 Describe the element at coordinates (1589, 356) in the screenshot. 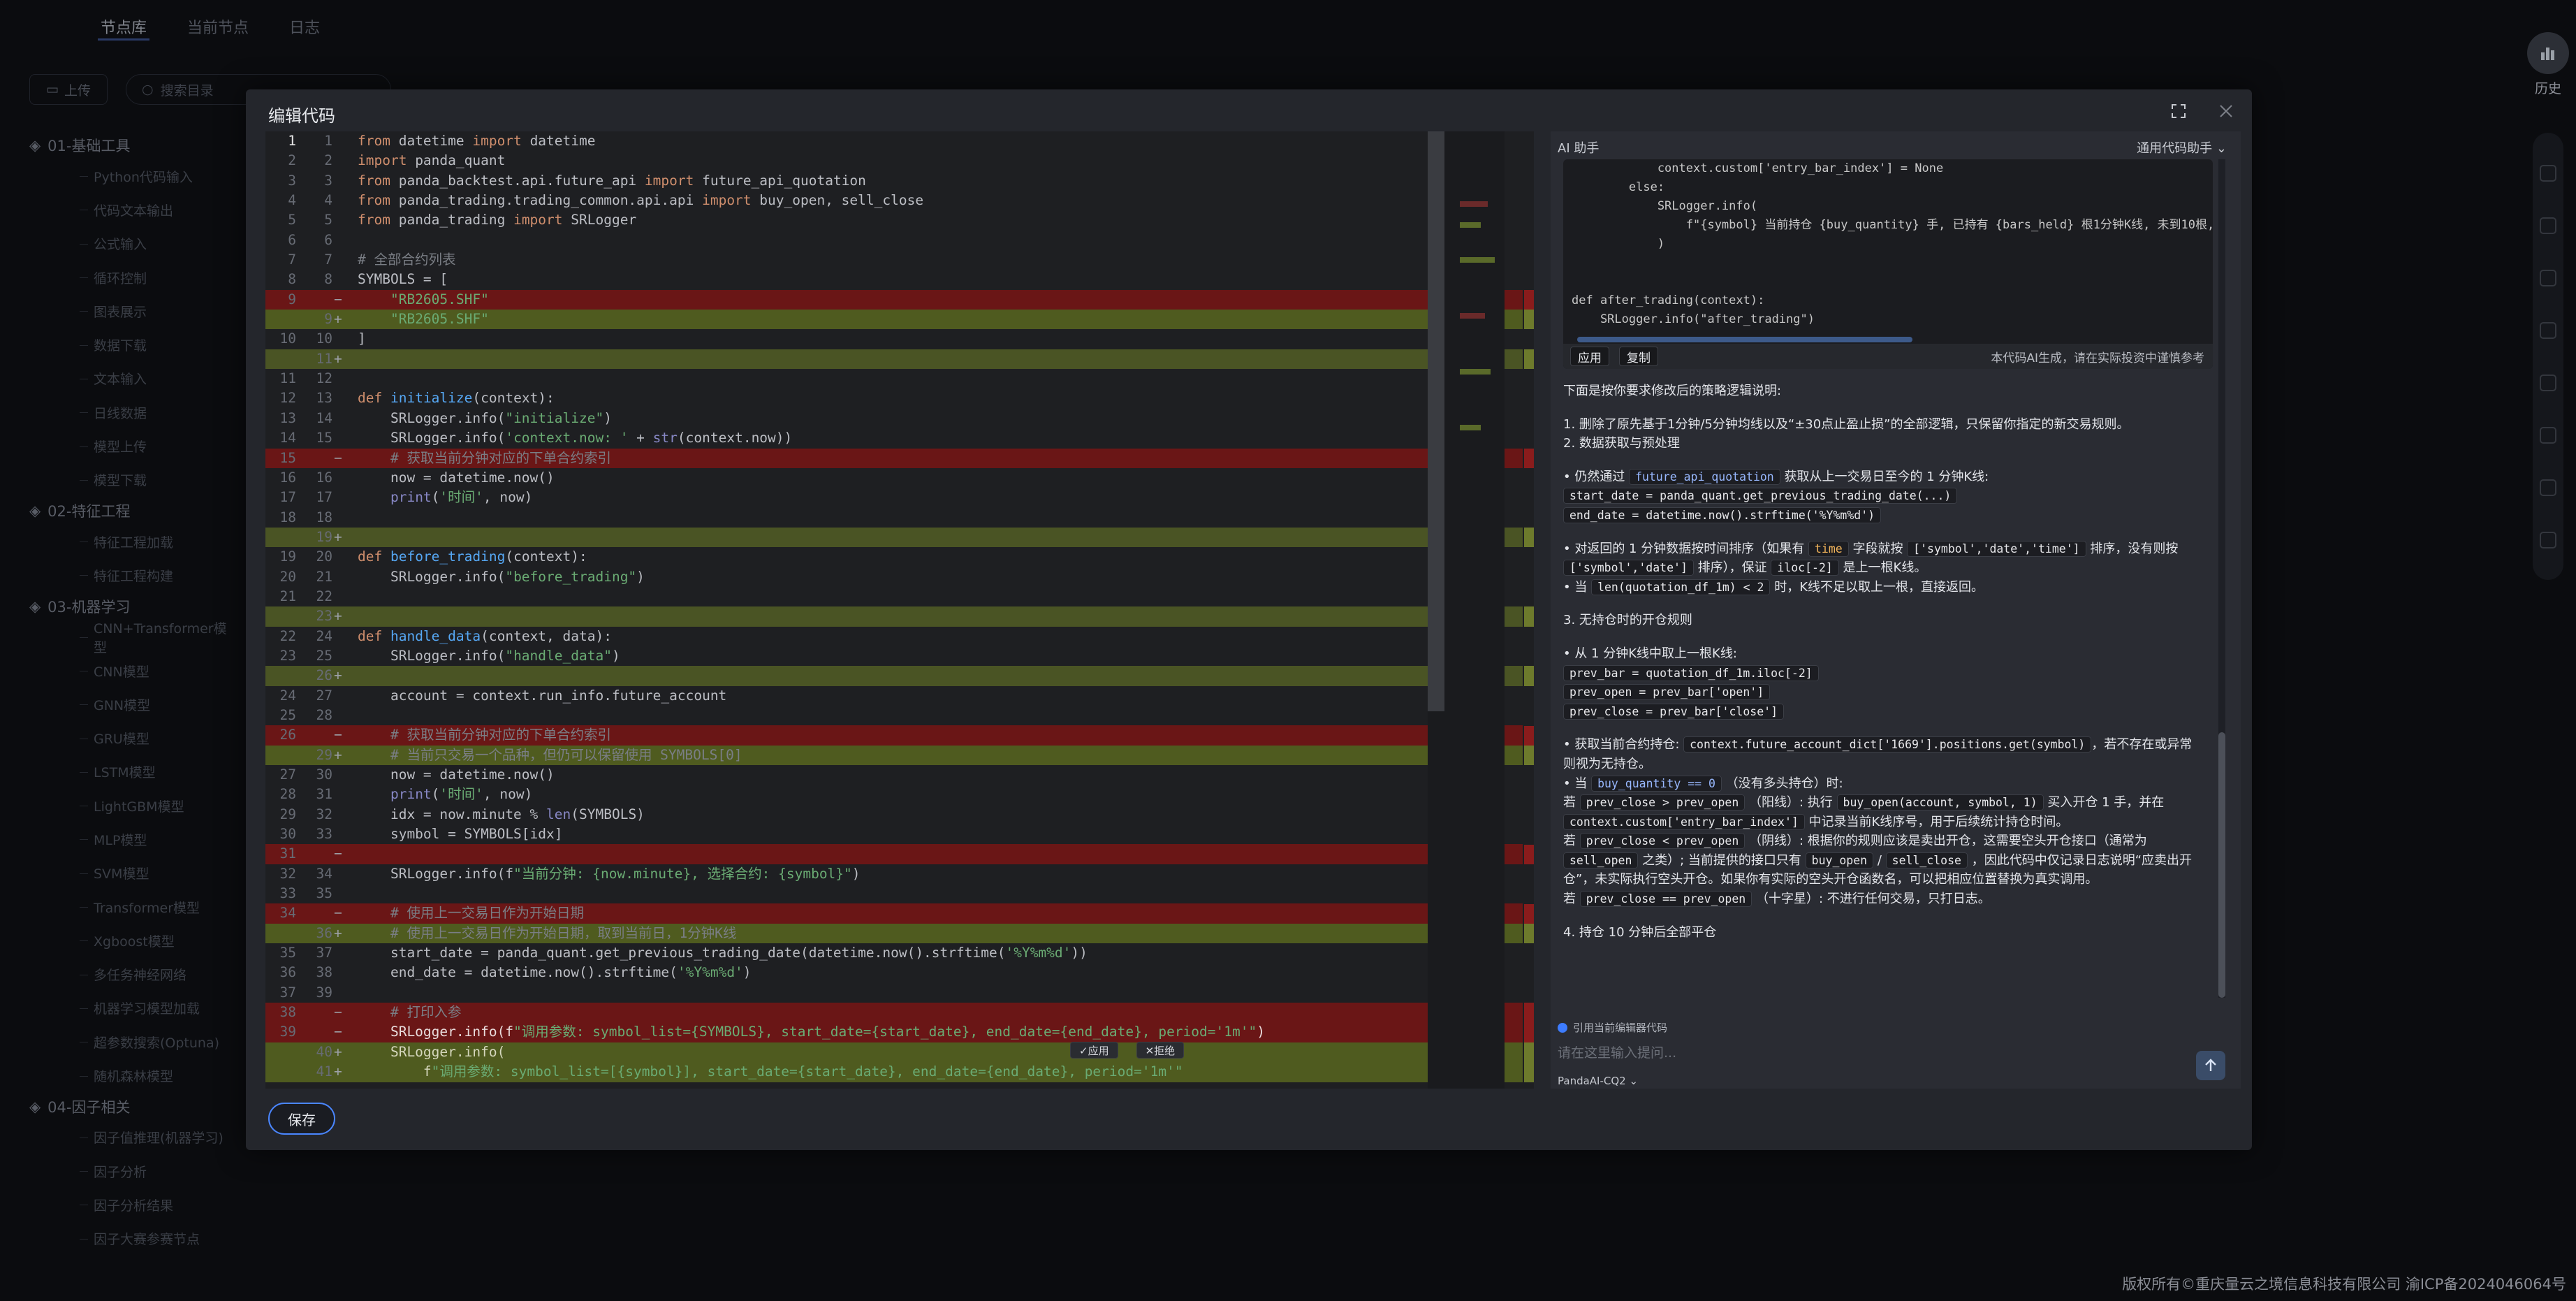

I see `apply-code-button: 应用` at that location.